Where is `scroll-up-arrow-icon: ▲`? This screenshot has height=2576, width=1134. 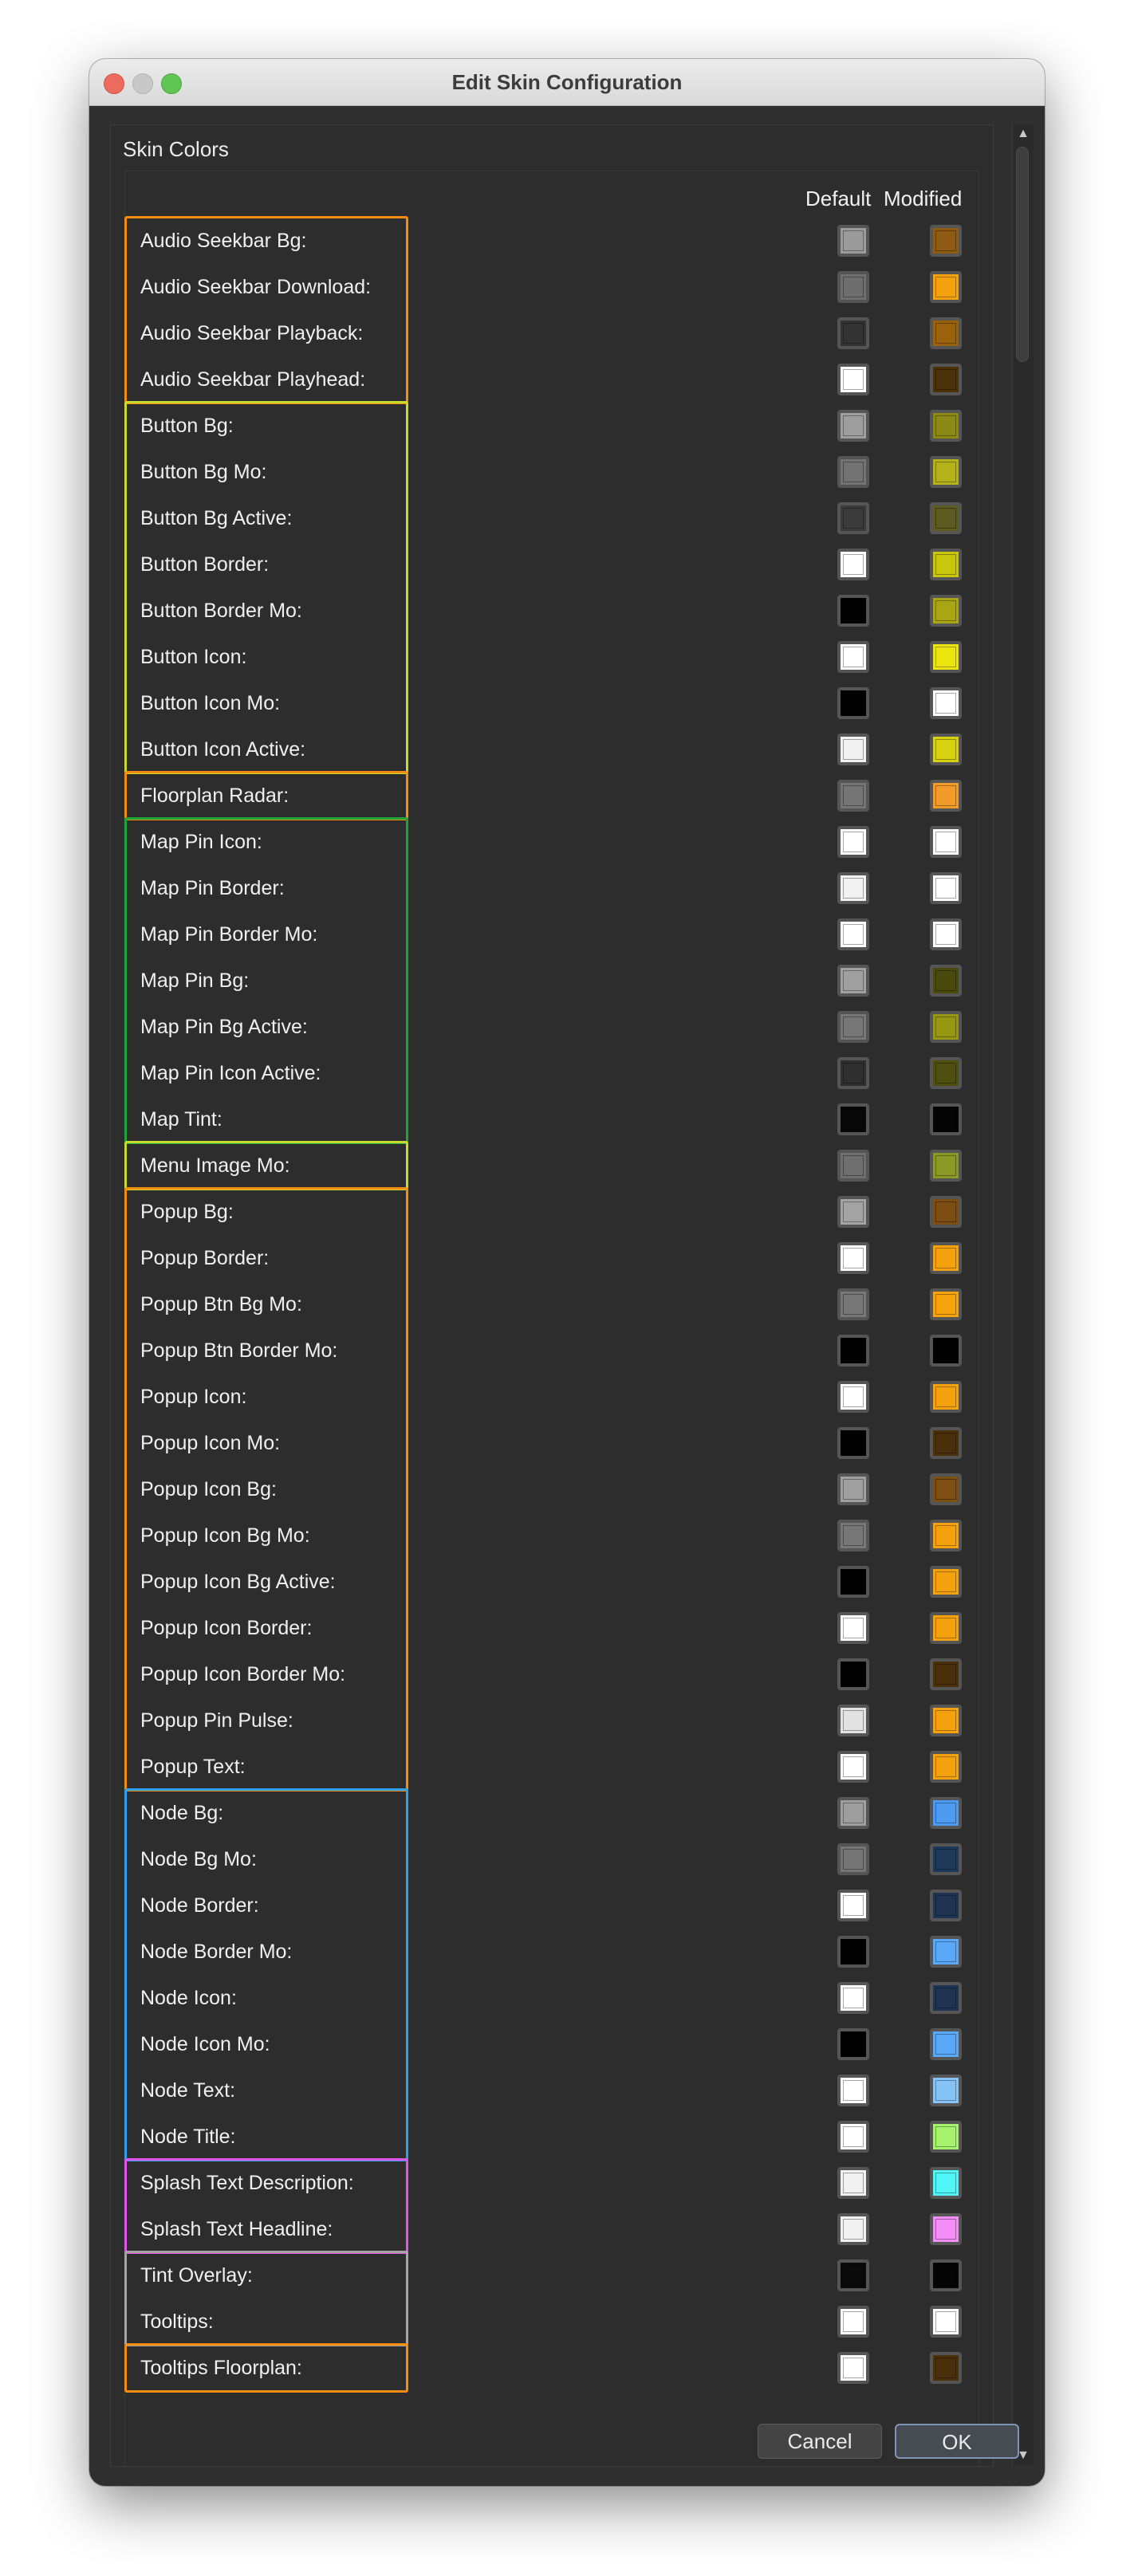 scroll-up-arrow-icon: ▲ is located at coordinates (1023, 134).